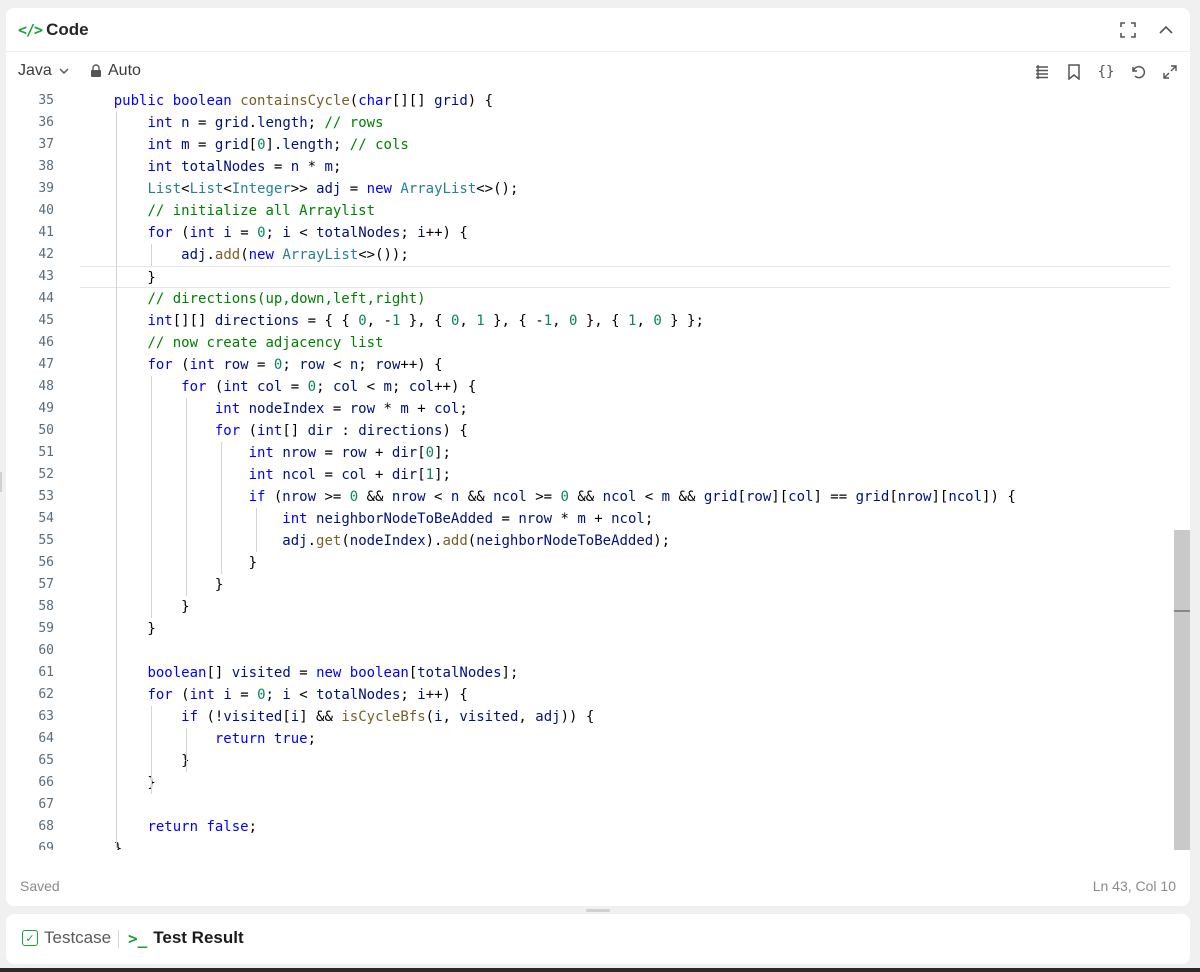 This screenshot has width=1200, height=972. Describe the element at coordinates (35, 70) in the screenshot. I see `language-label: Java` at that location.